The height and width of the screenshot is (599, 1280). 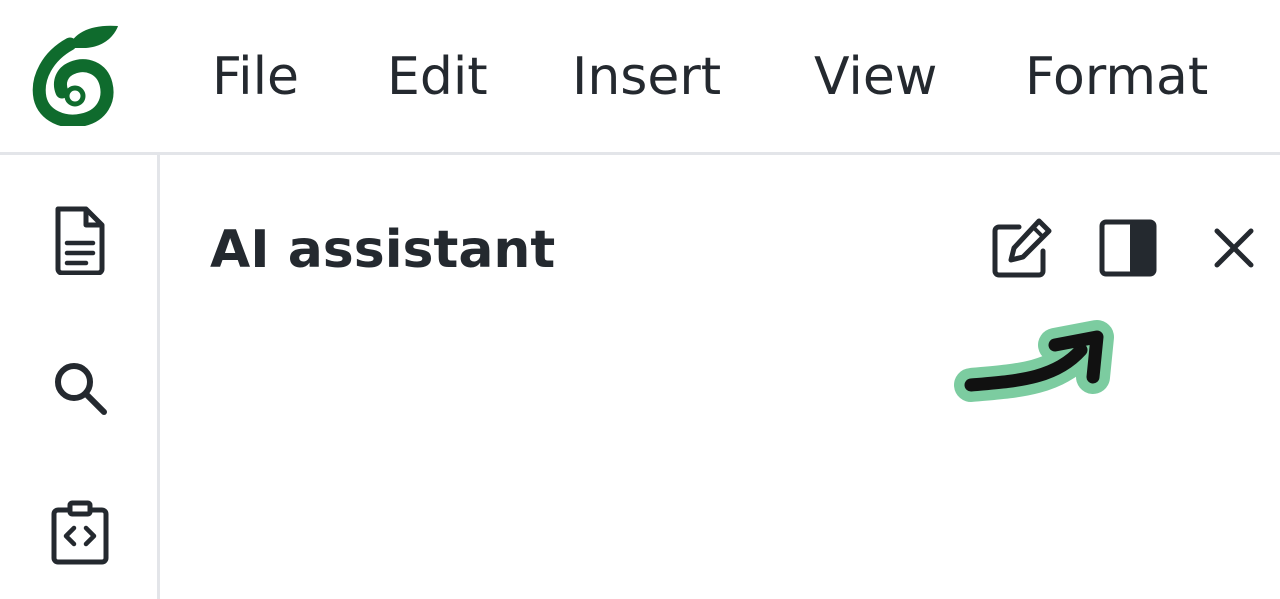 What do you see at coordinates (646, 77) in the screenshot?
I see `menu-insert: Insert` at bounding box center [646, 77].